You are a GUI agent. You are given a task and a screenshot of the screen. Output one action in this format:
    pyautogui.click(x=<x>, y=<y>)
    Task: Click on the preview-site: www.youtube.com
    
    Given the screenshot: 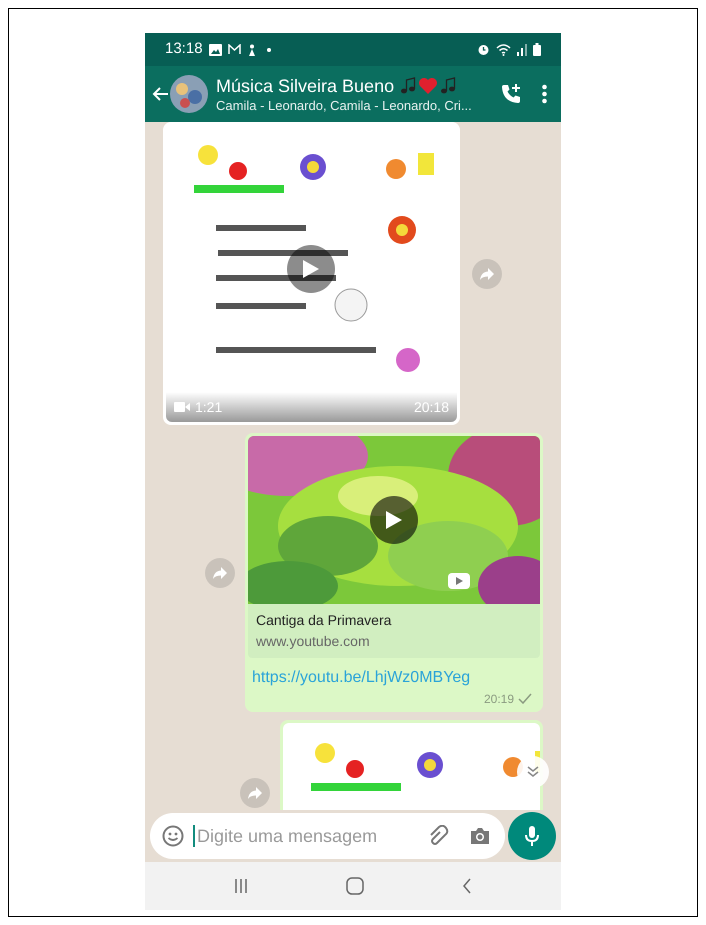 What is the action you would take?
    pyautogui.click(x=313, y=641)
    